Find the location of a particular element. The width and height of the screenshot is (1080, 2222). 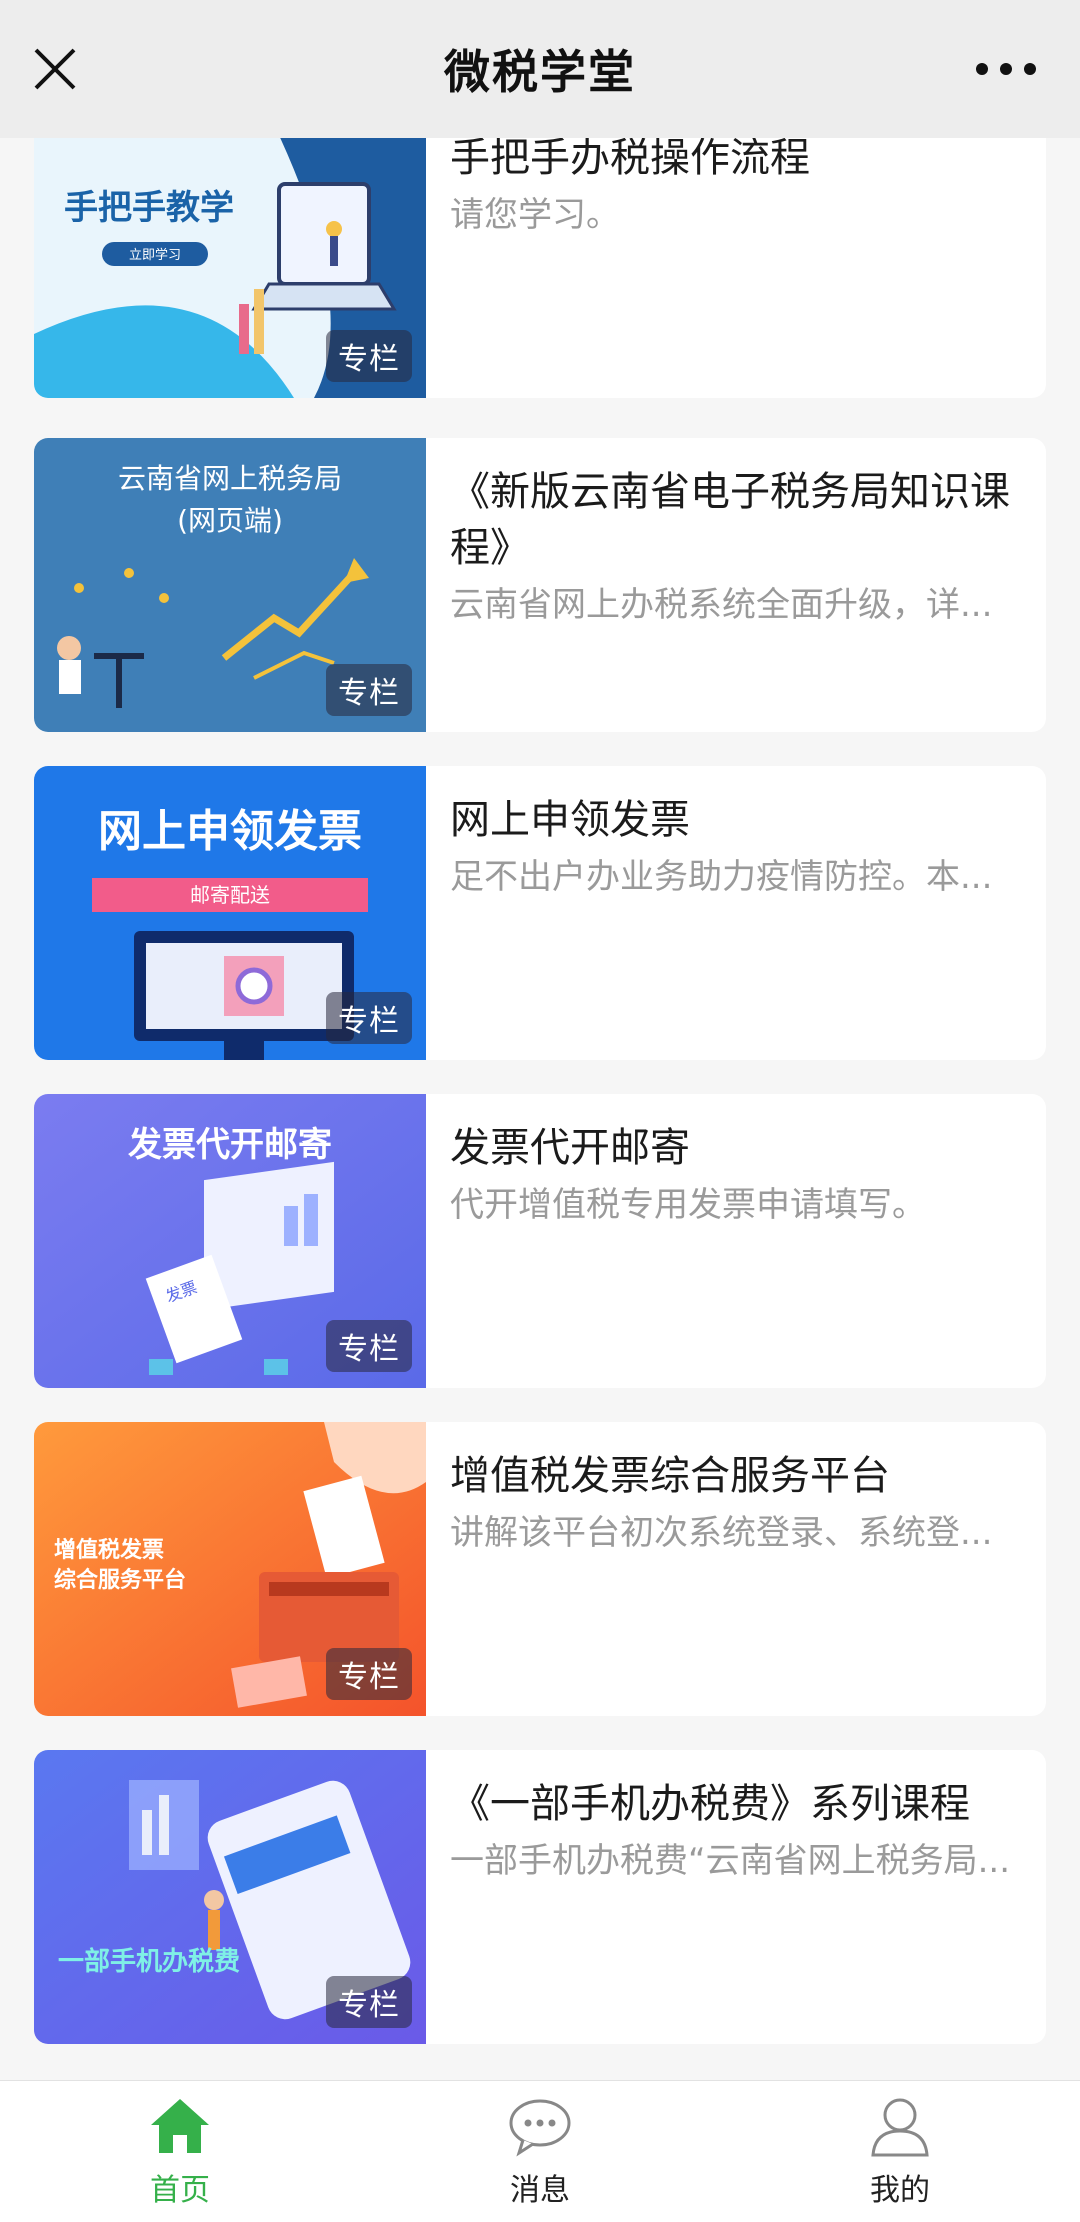

course-title: 手把手办税操作流程 is located at coordinates (630, 159).